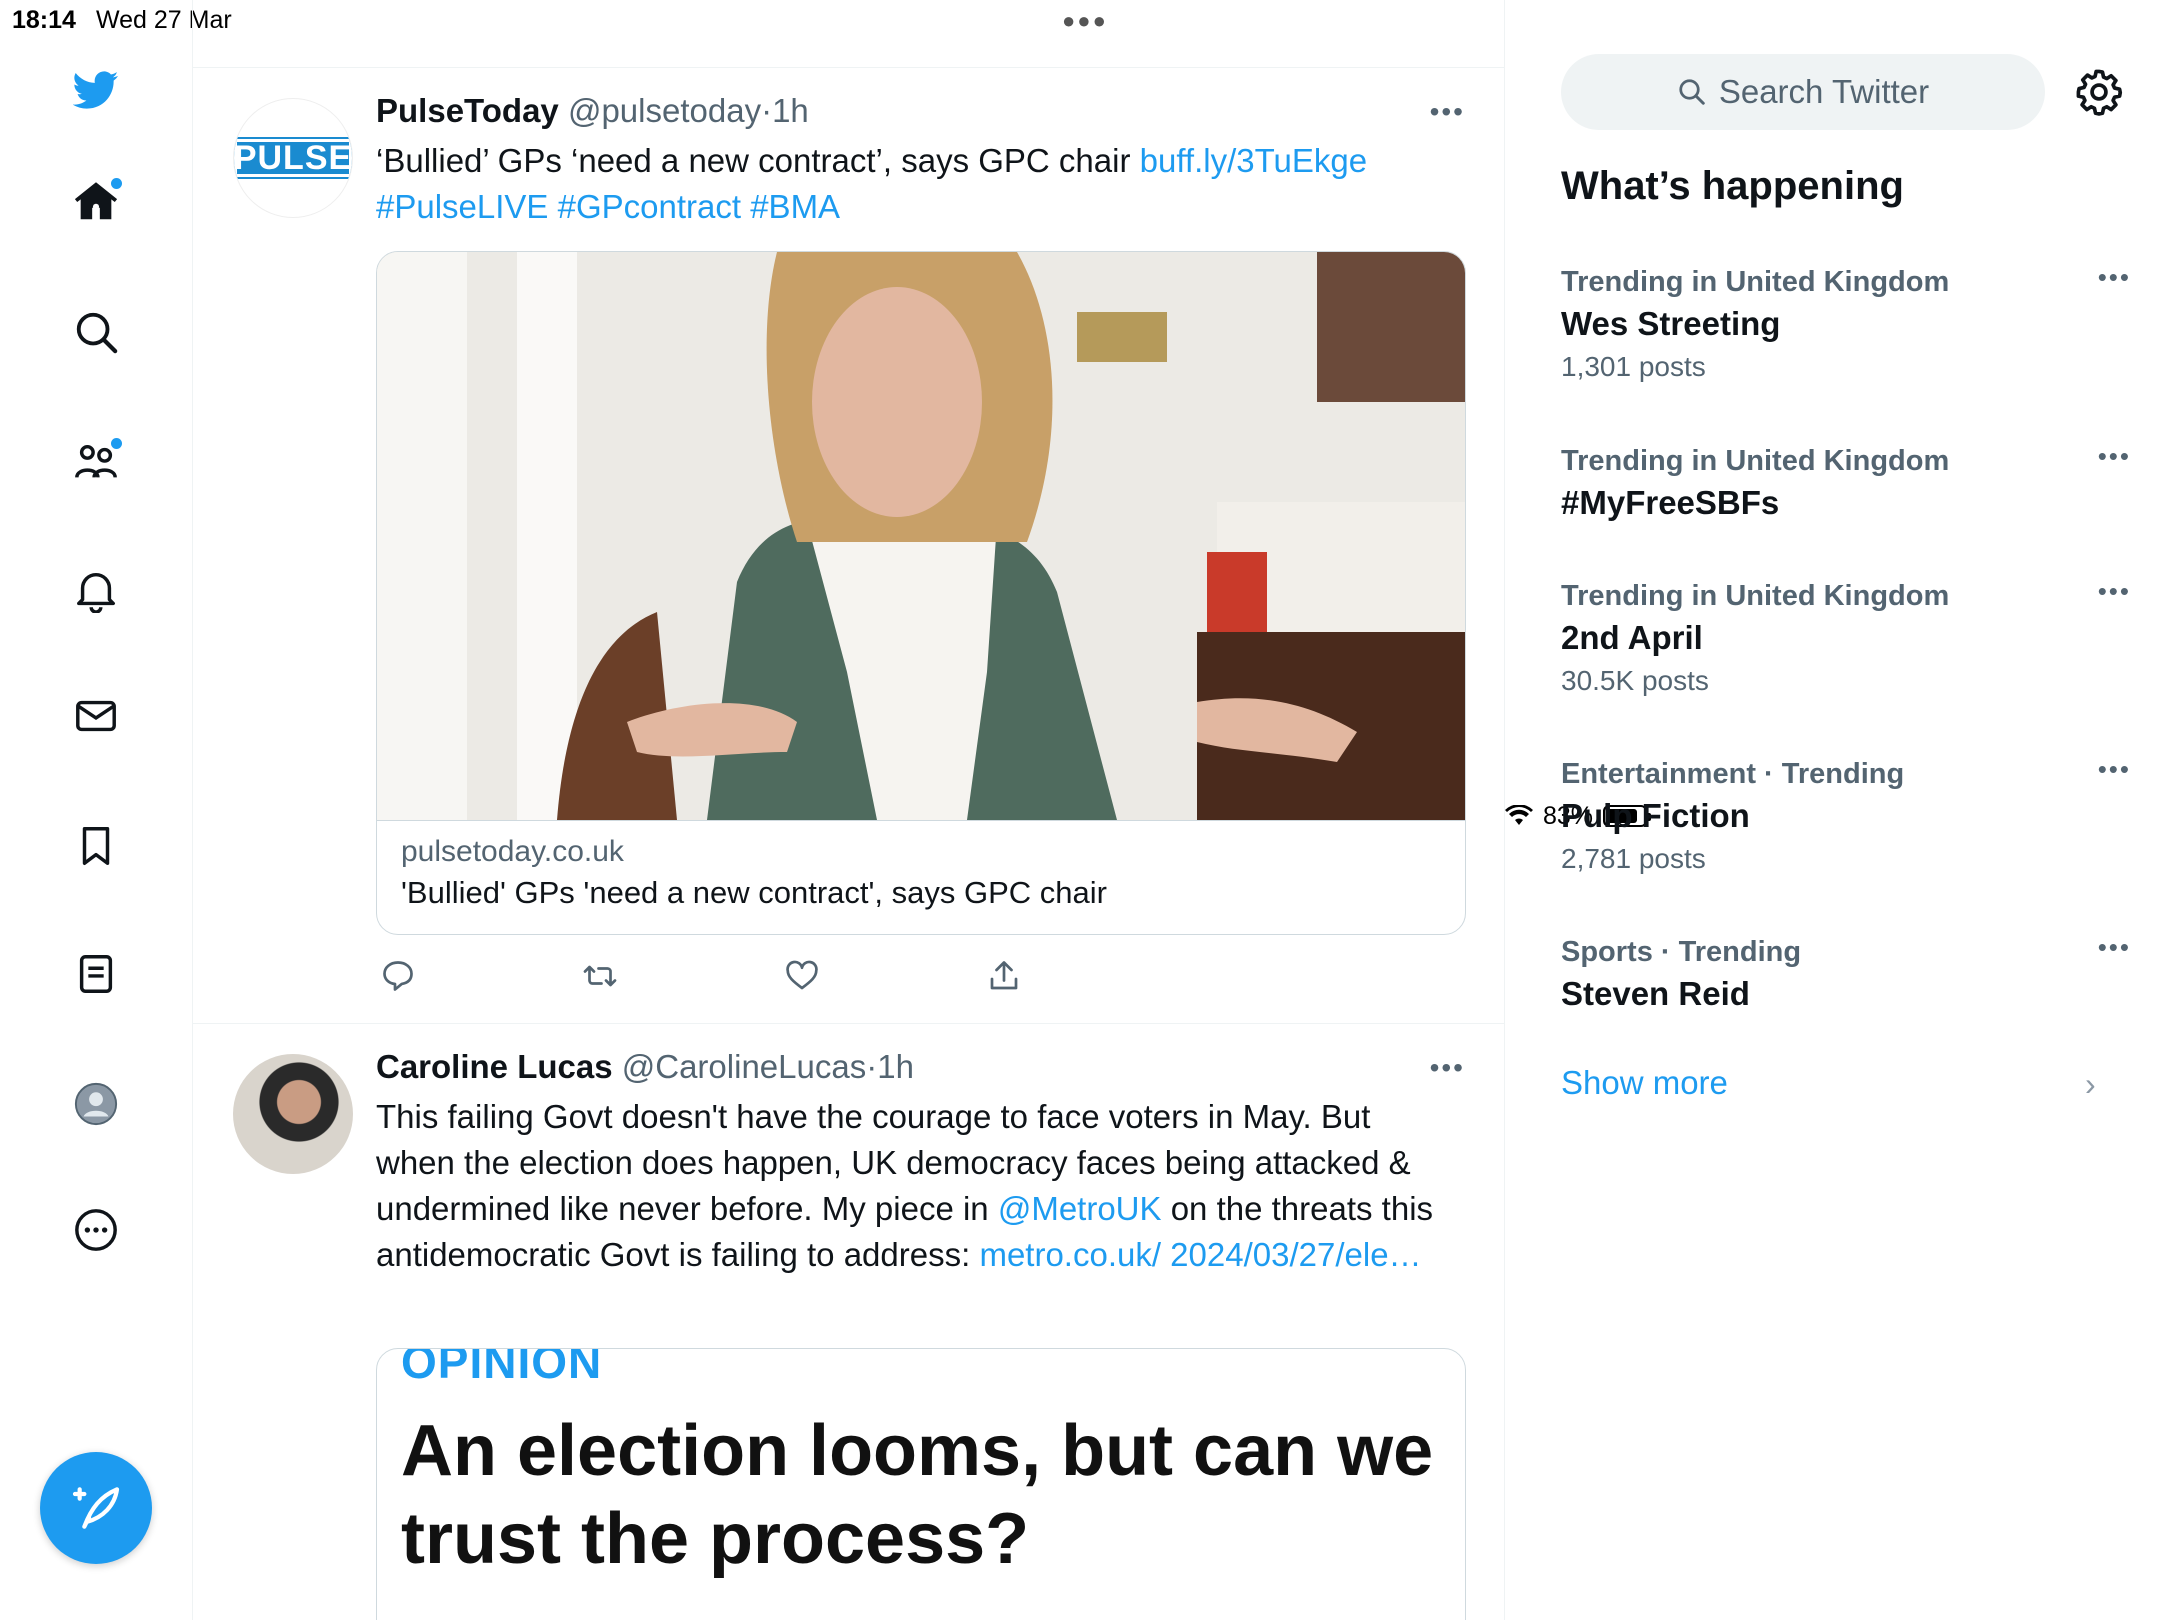 Image resolution: width=2160 pixels, height=1620 pixels. What do you see at coordinates (1253, 160) in the screenshot?
I see `tweet-link: buff.ly/3TuEkge` at bounding box center [1253, 160].